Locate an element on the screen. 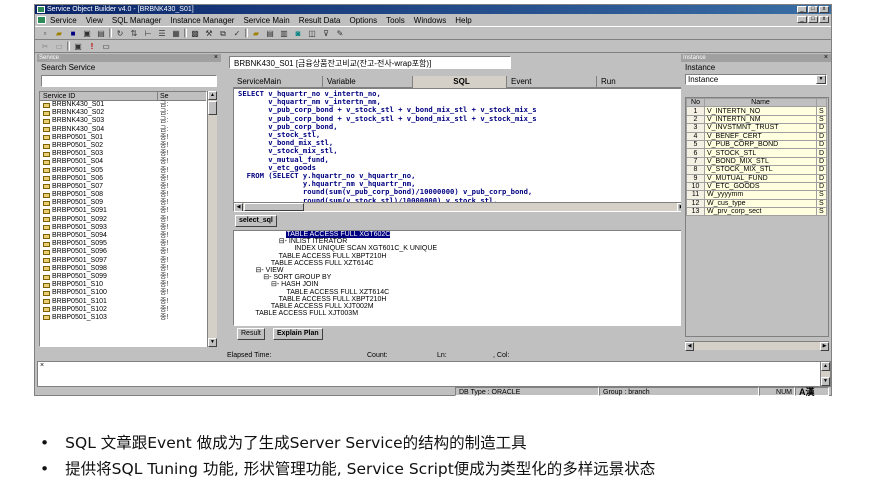 This screenshot has width=876, height=500. service-row: BRBP0501_S097 종! is located at coordinates (123, 261).